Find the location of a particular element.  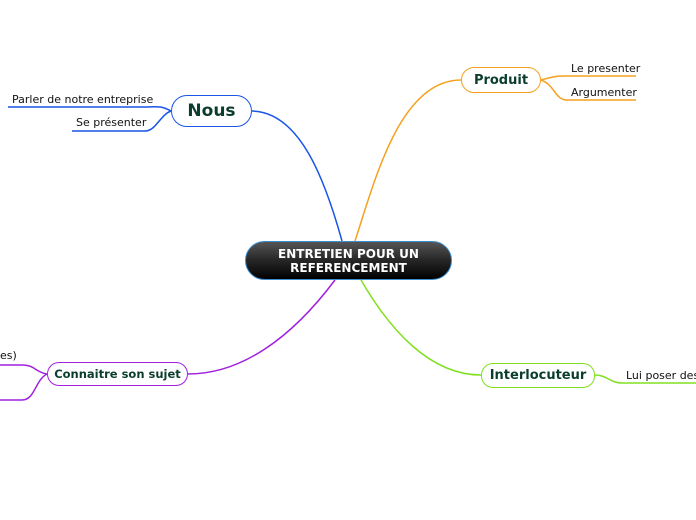

subtopic-parler-entreprise: Parler de notre entreprise is located at coordinates (82, 99).